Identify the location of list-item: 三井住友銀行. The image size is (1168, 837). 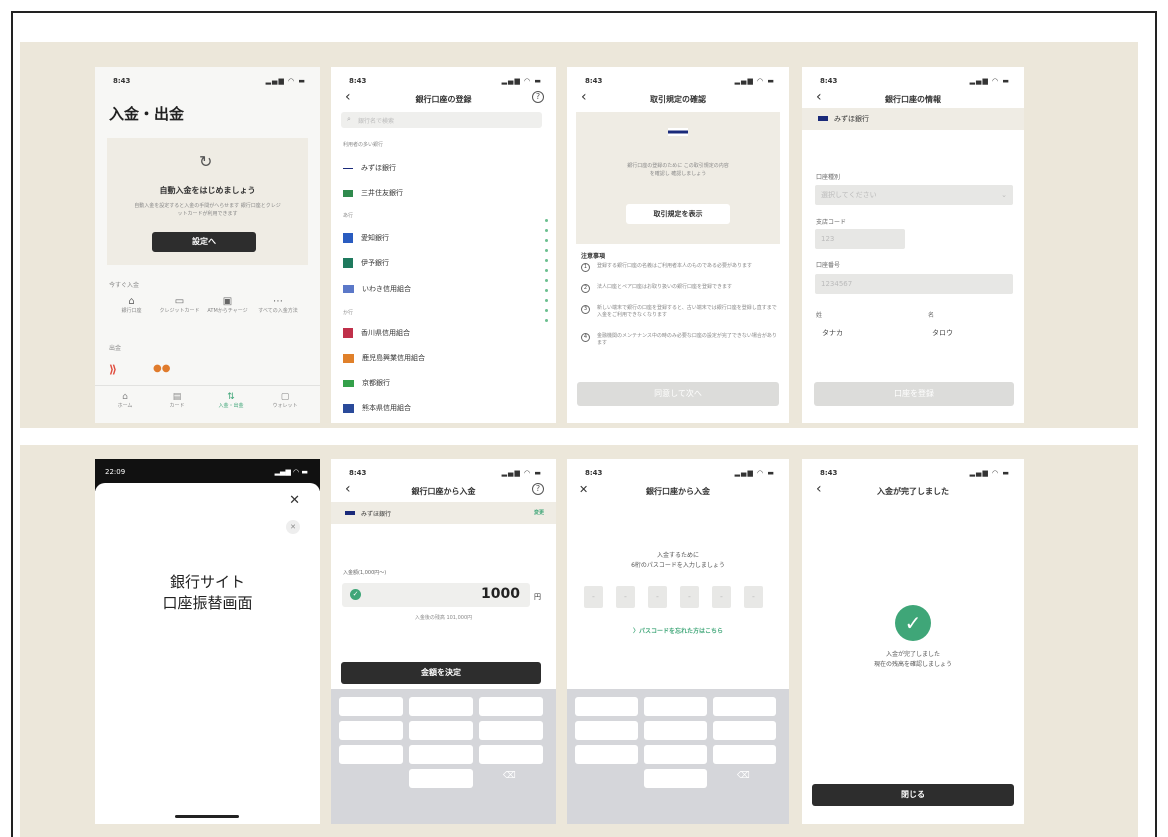
(373, 193).